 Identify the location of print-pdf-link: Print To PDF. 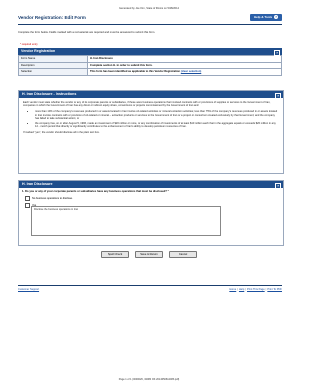
(274, 289).